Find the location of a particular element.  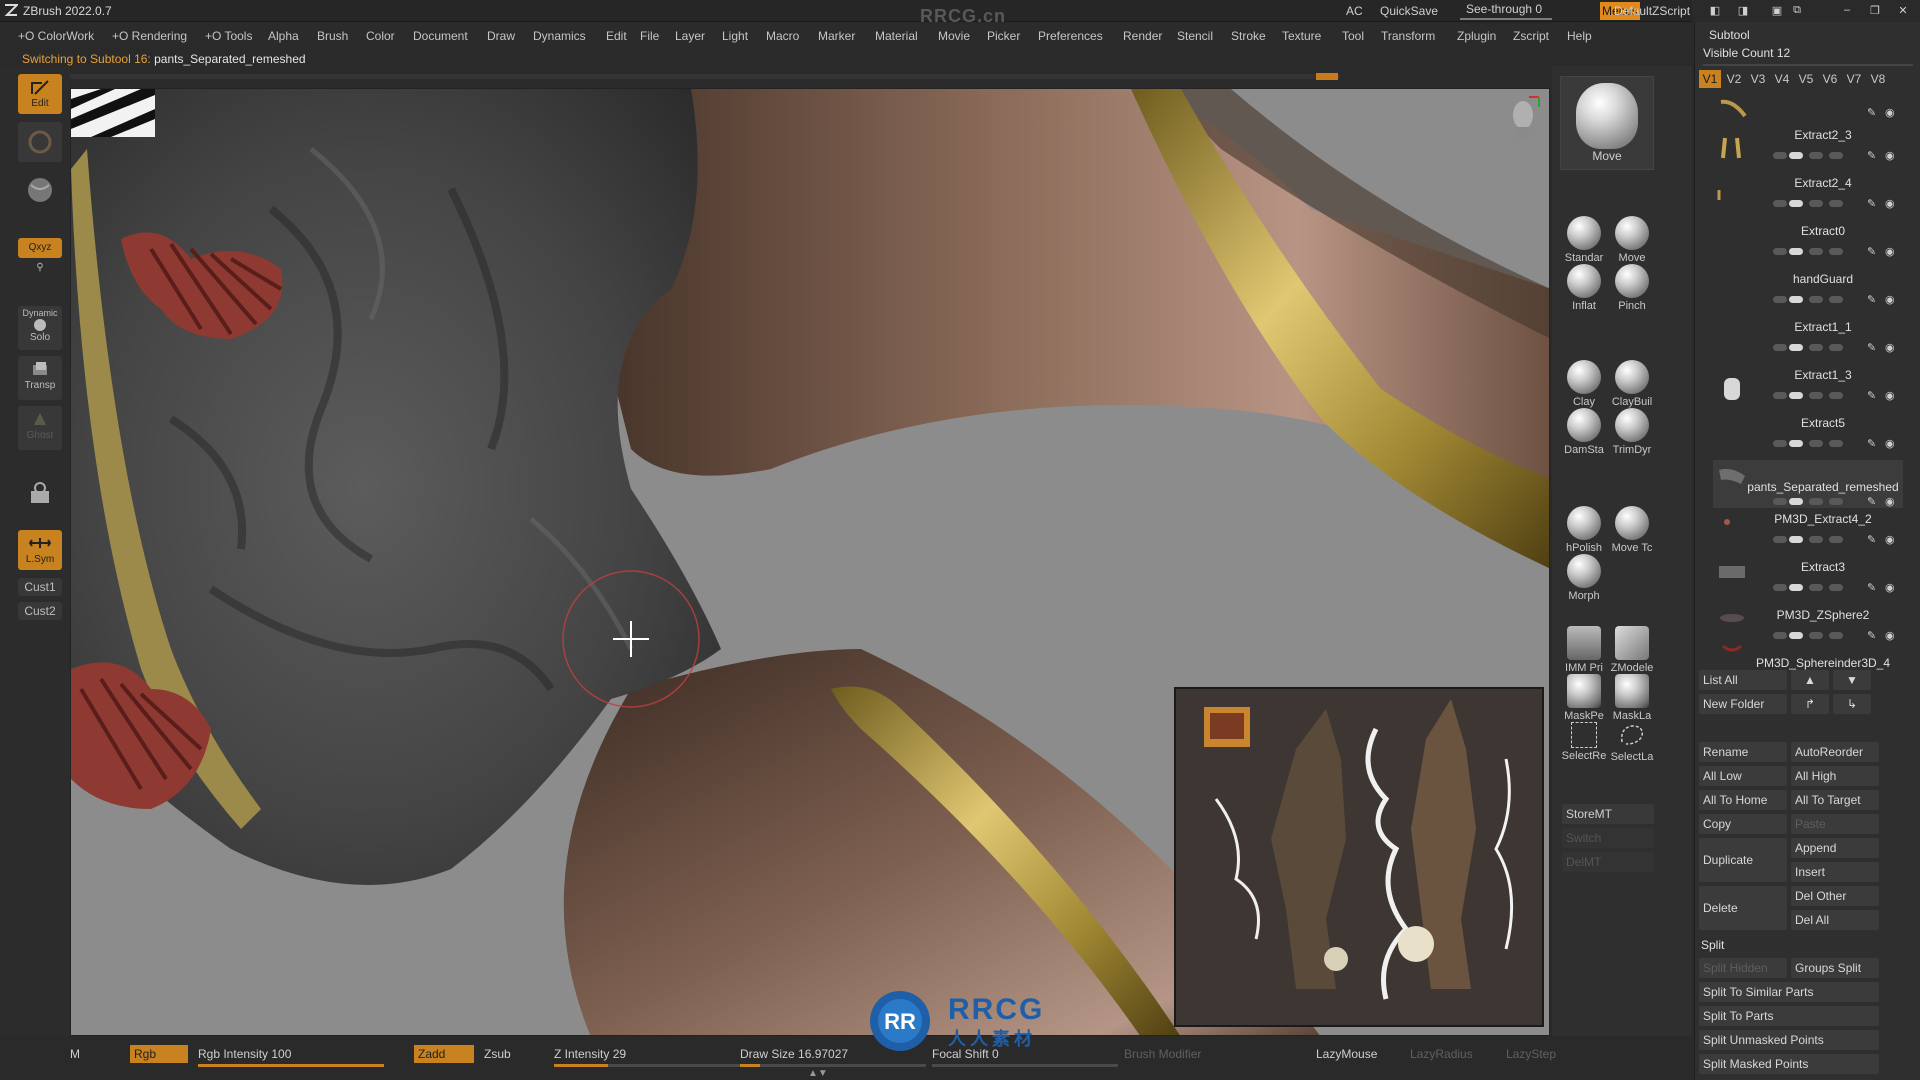

split-masked-points-button: Split Masked Points is located at coordinates (1789, 1064).